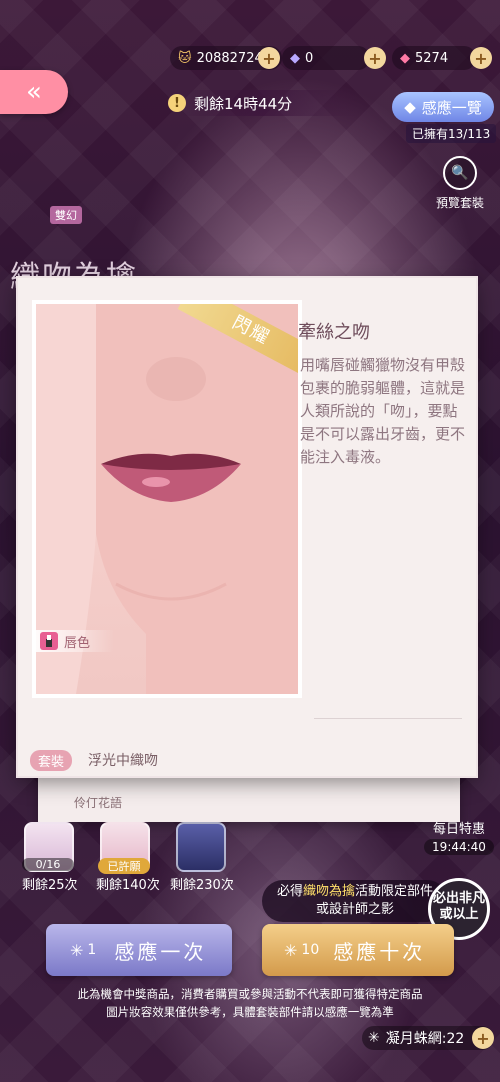  I want to click on divider, so click(388, 718).